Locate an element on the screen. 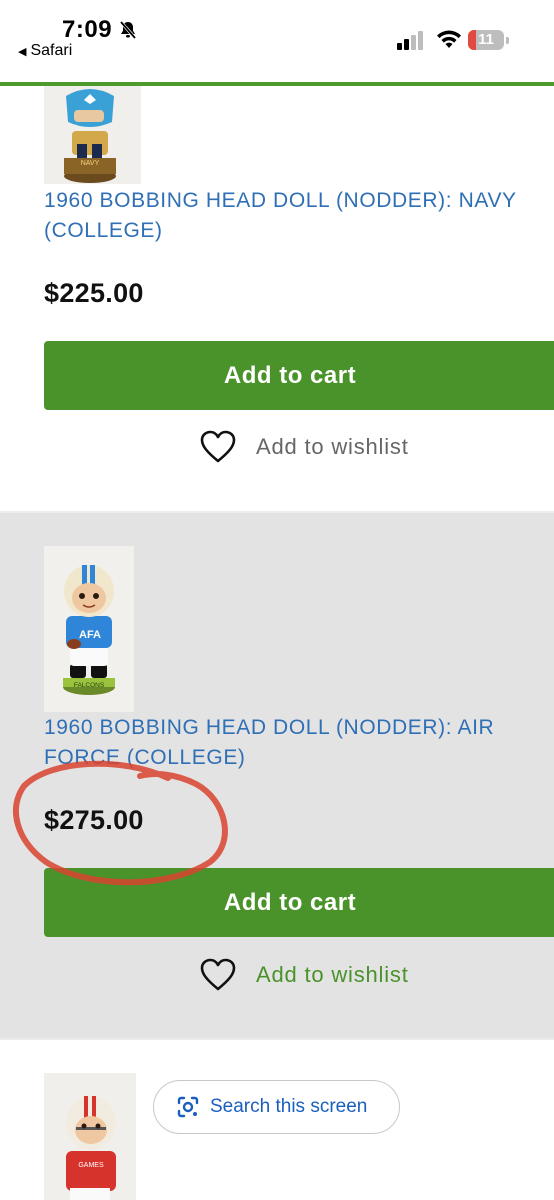  back-arrow-icon: ◀ is located at coordinates (22, 52).